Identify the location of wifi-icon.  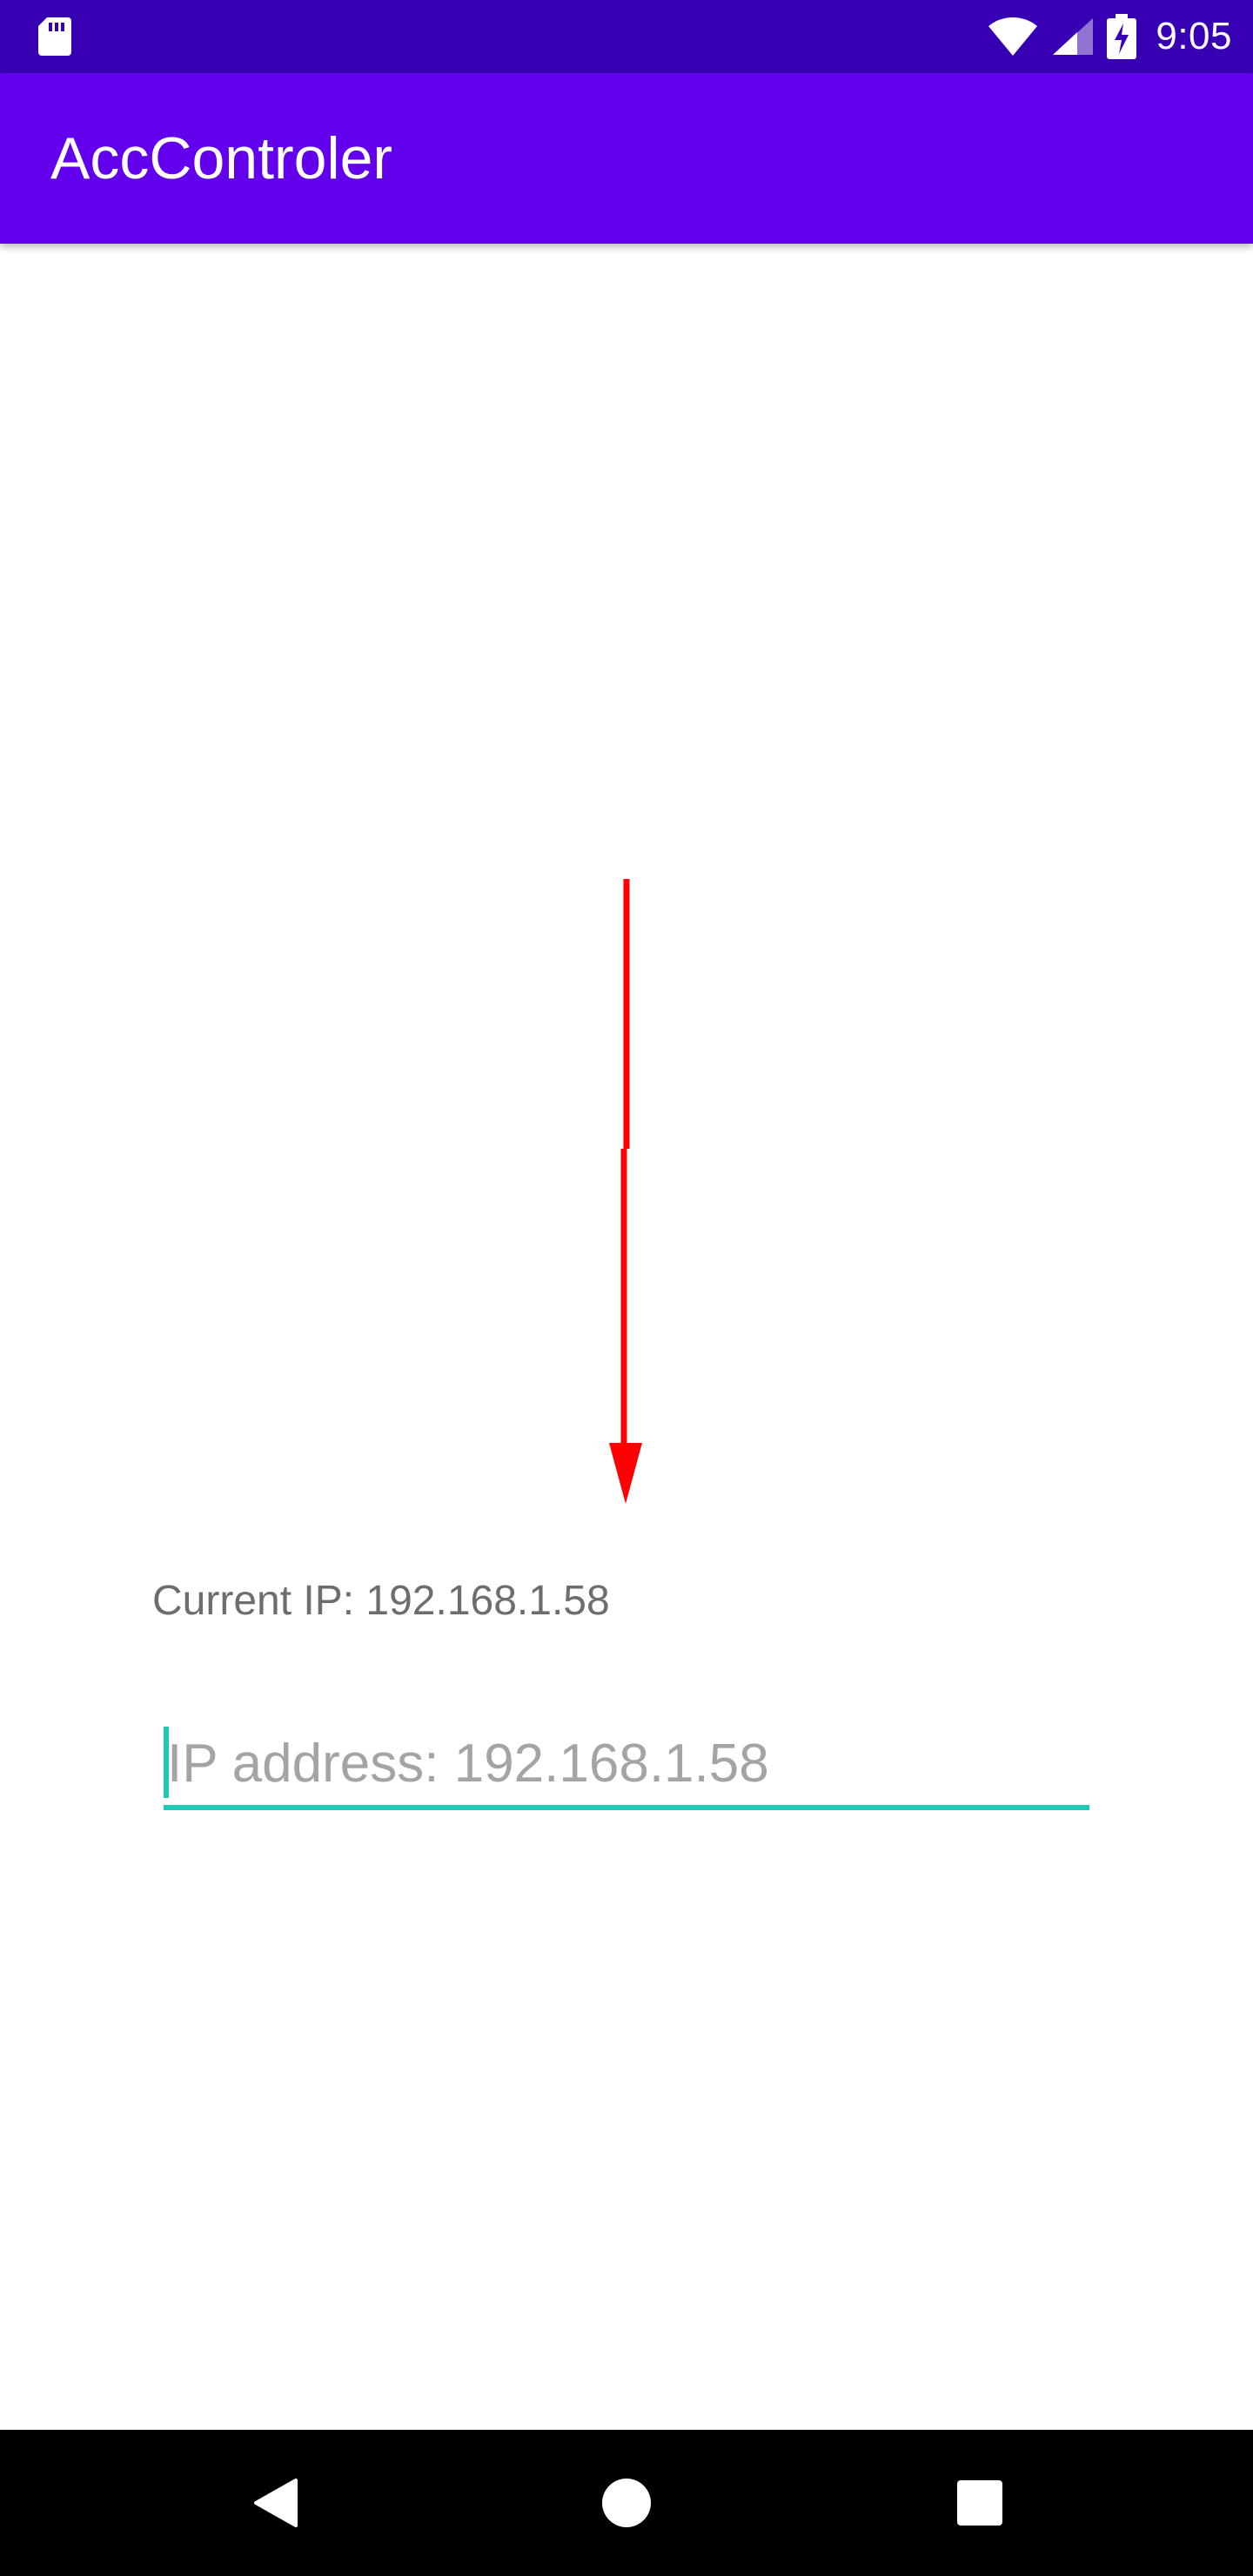
(1013, 37).